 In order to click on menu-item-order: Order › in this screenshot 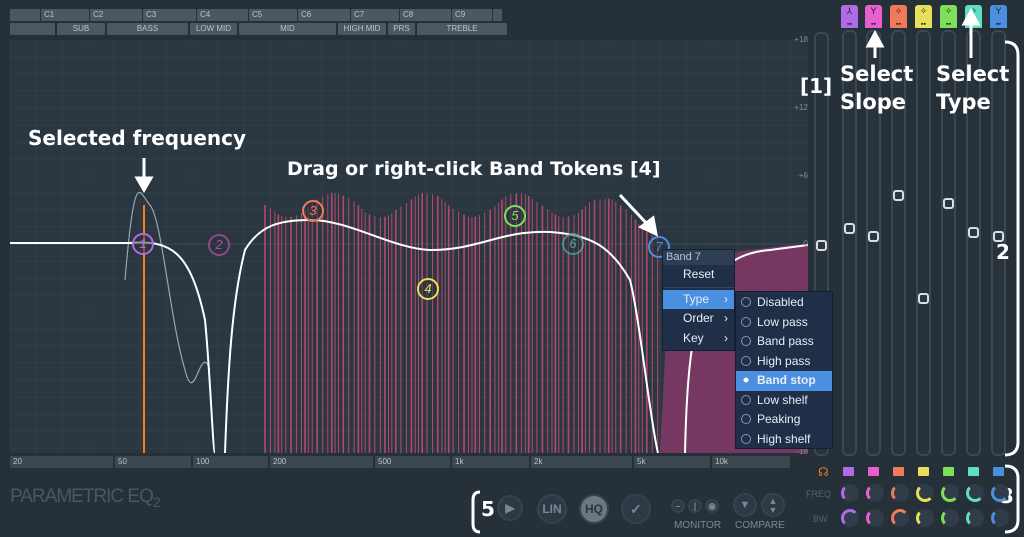, I will do `click(698, 319)`.